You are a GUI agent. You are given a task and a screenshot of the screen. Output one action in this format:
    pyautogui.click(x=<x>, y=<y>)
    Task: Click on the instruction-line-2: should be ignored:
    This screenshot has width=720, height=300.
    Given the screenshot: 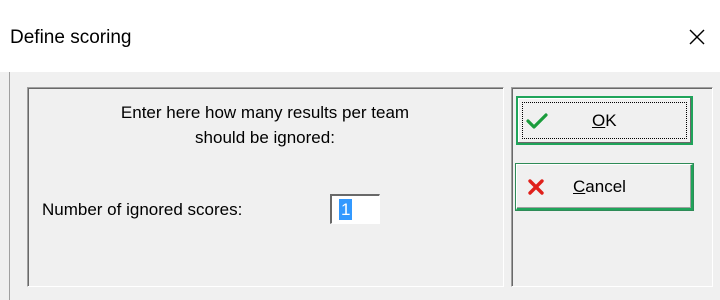 What is the action you would take?
    pyautogui.click(x=265, y=137)
    